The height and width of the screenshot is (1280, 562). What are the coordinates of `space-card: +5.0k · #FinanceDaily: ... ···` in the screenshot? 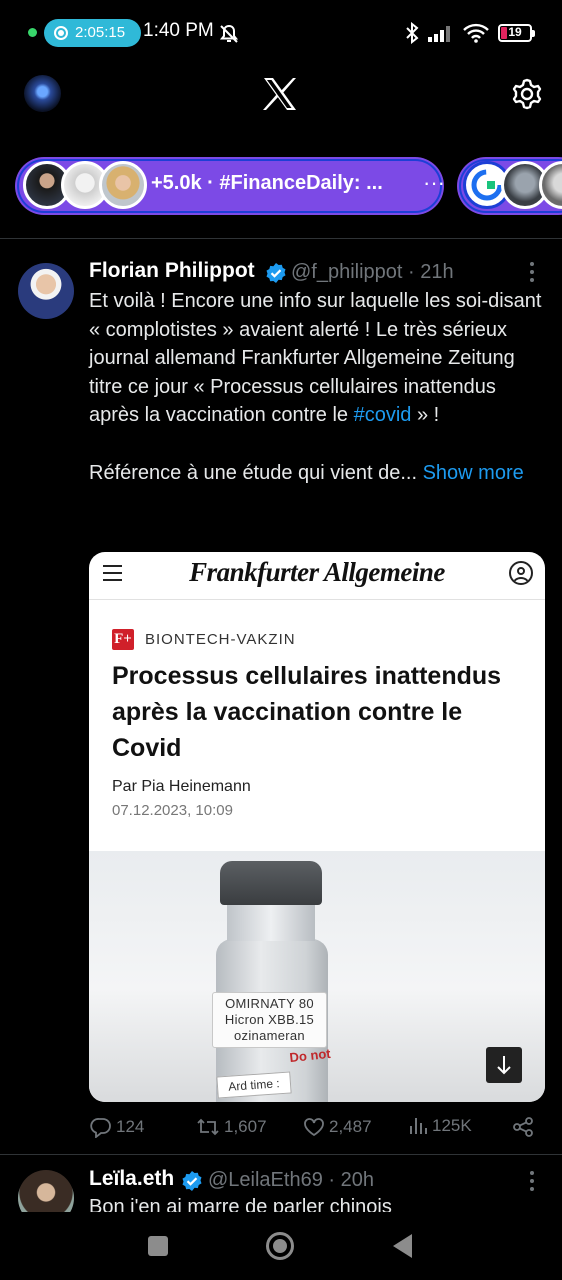 It's located at (230, 186).